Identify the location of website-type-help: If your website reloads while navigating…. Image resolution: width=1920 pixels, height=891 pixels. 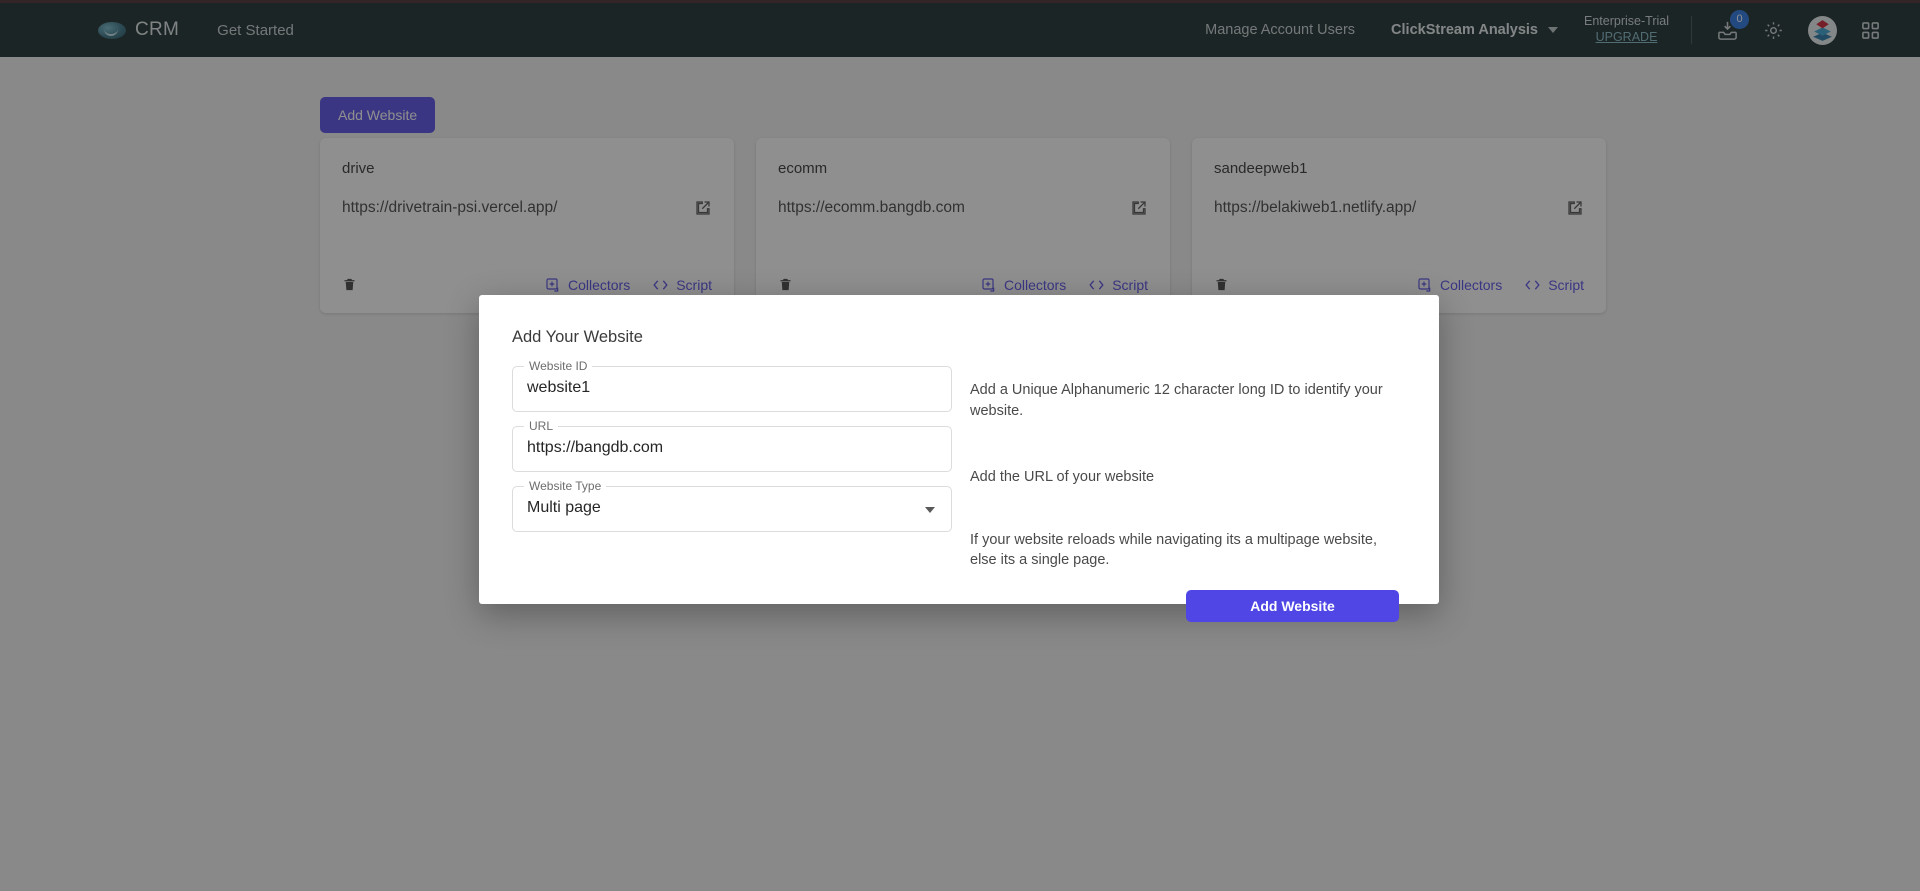
(1174, 550).